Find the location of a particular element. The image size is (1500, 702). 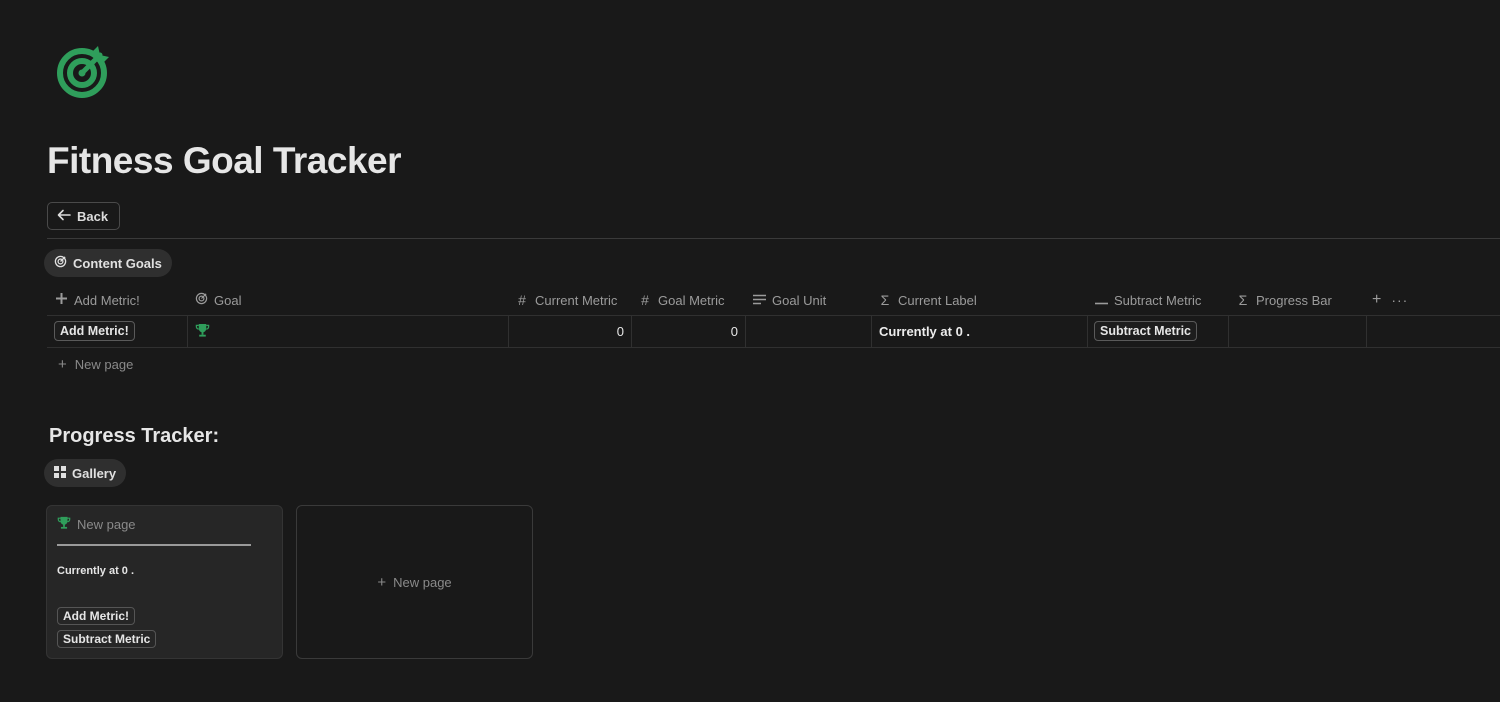

card-current-label: Currently at 0 . is located at coordinates (96, 571).